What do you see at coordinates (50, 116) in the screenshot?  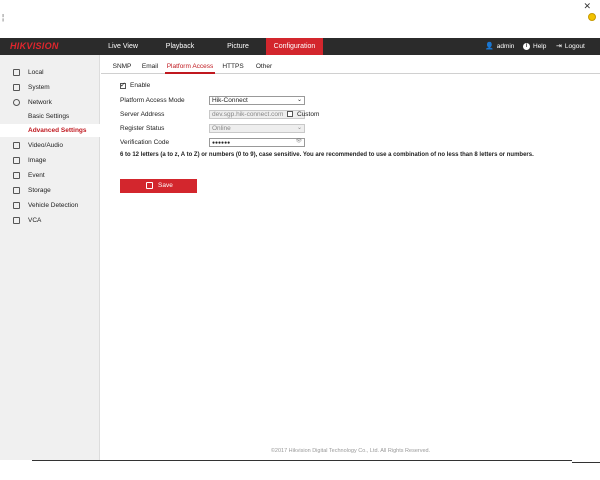 I see `sidebar-subitem-basic-settings: Basic Settings` at bounding box center [50, 116].